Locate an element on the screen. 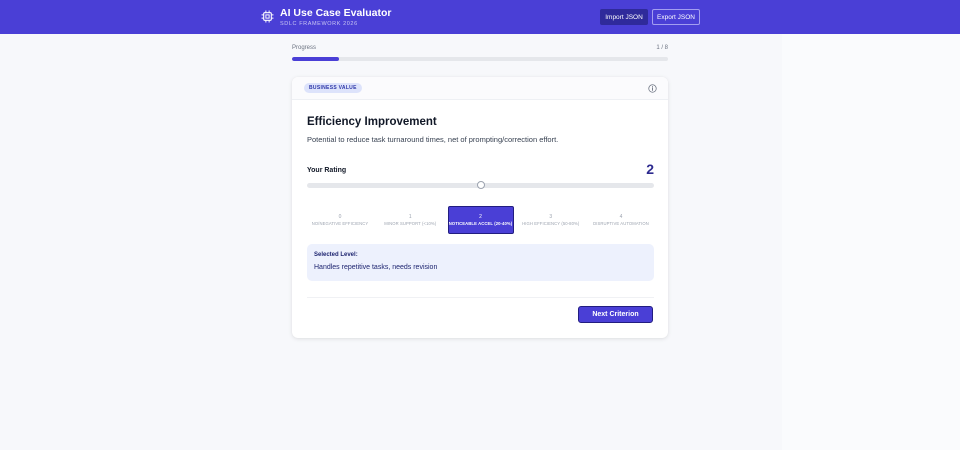  level-option-0: 0 NO/NEGATIVE EFFICIENCY is located at coordinates (340, 220).